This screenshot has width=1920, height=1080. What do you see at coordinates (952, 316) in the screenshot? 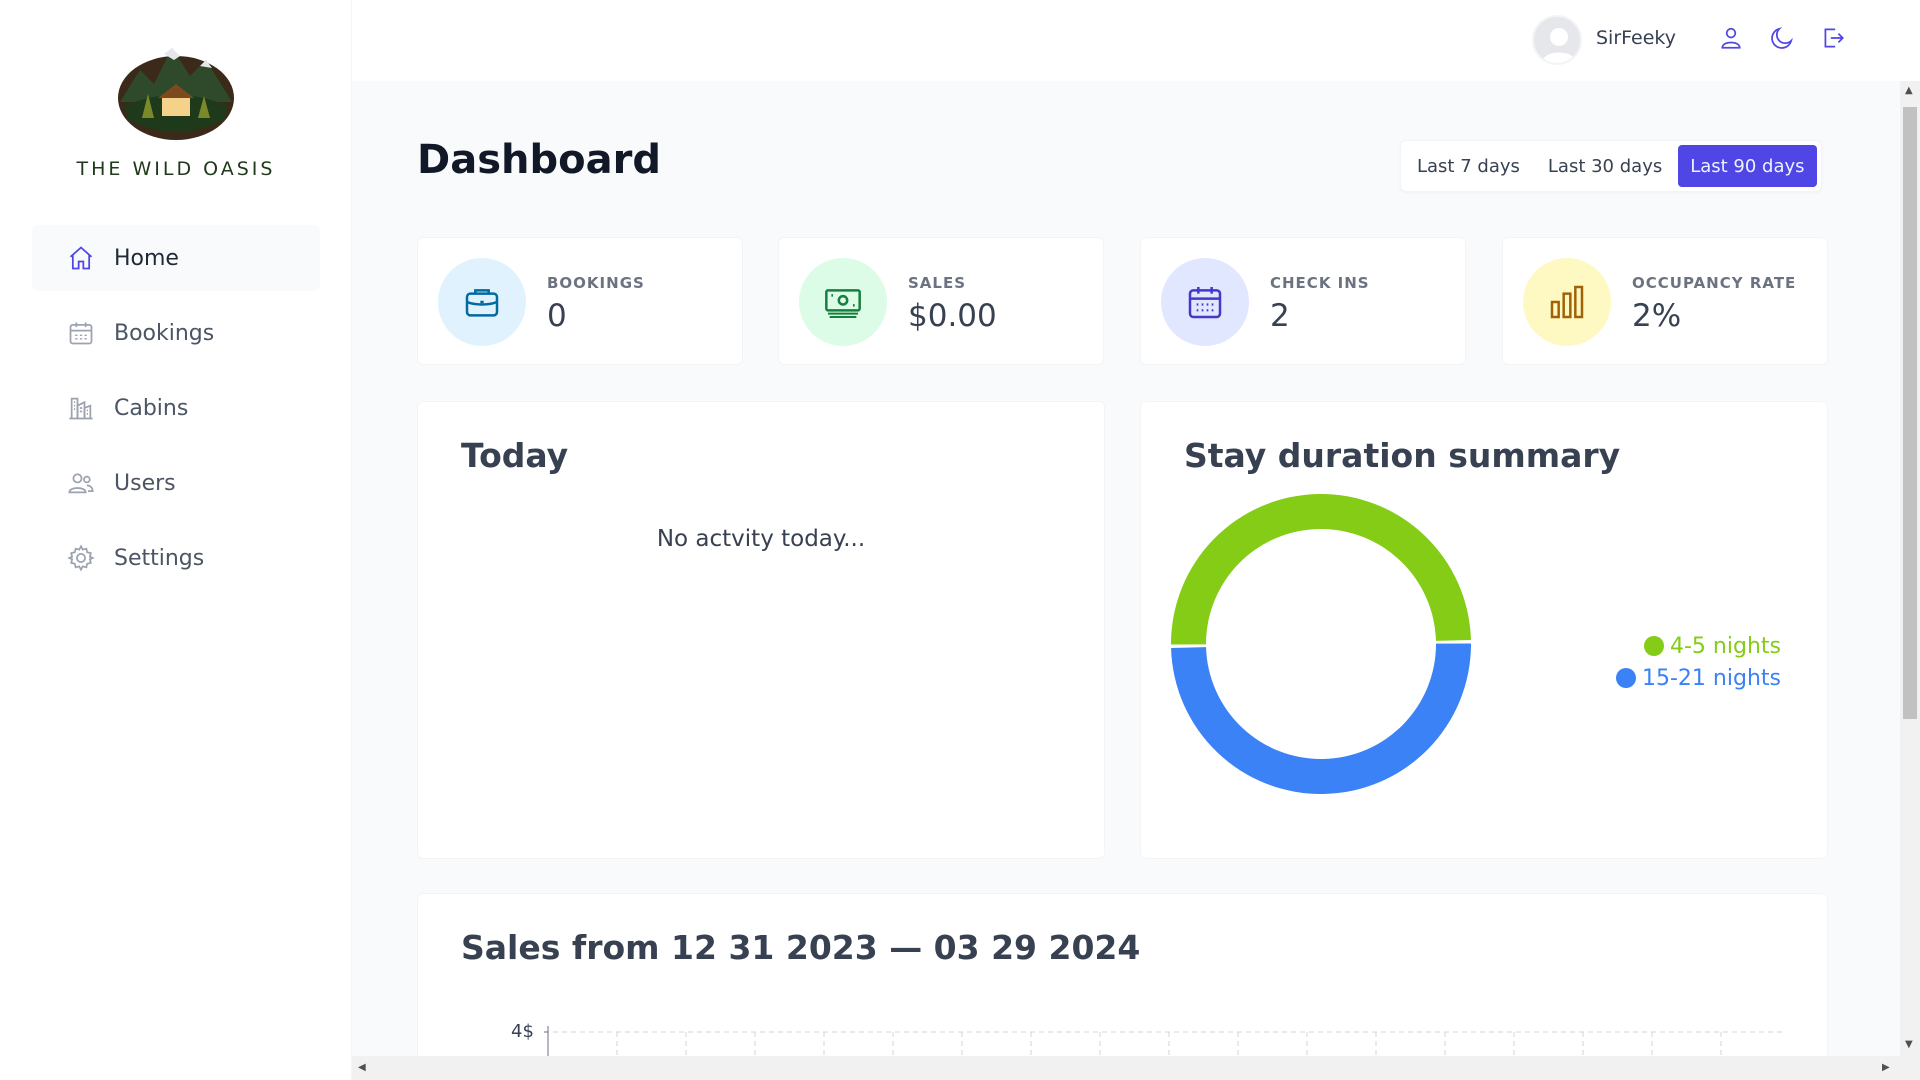
I see `stat-value: $0.00` at bounding box center [952, 316].